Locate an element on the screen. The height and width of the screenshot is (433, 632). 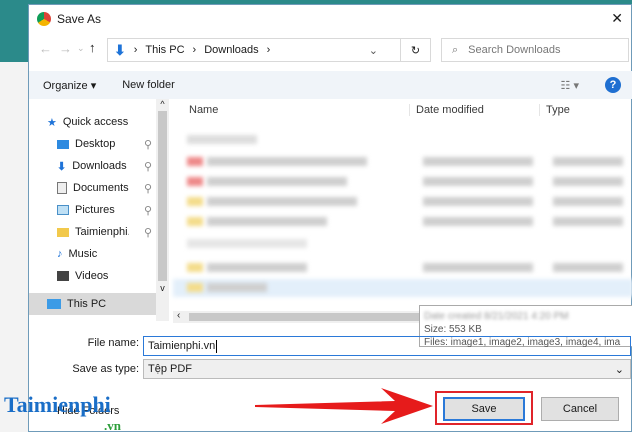
up-button: ↑ is located at coordinates (92, 47).